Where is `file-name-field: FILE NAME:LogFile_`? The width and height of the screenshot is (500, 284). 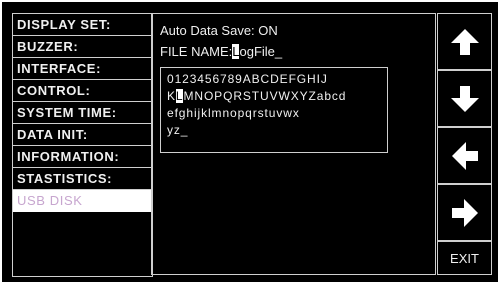
file-name-field: FILE NAME:LogFile_ is located at coordinates (221, 51).